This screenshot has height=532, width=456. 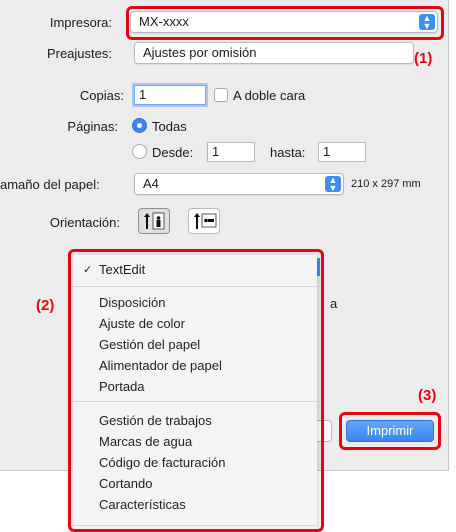 I want to click on duplex-checkbox, so click(x=221, y=95).